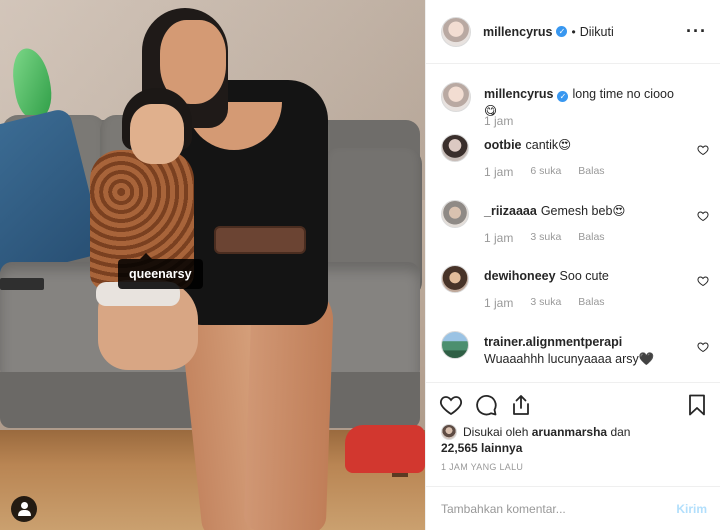 The height and width of the screenshot is (530, 720). Describe the element at coordinates (456, 31) in the screenshot. I see `author-avatar` at that location.